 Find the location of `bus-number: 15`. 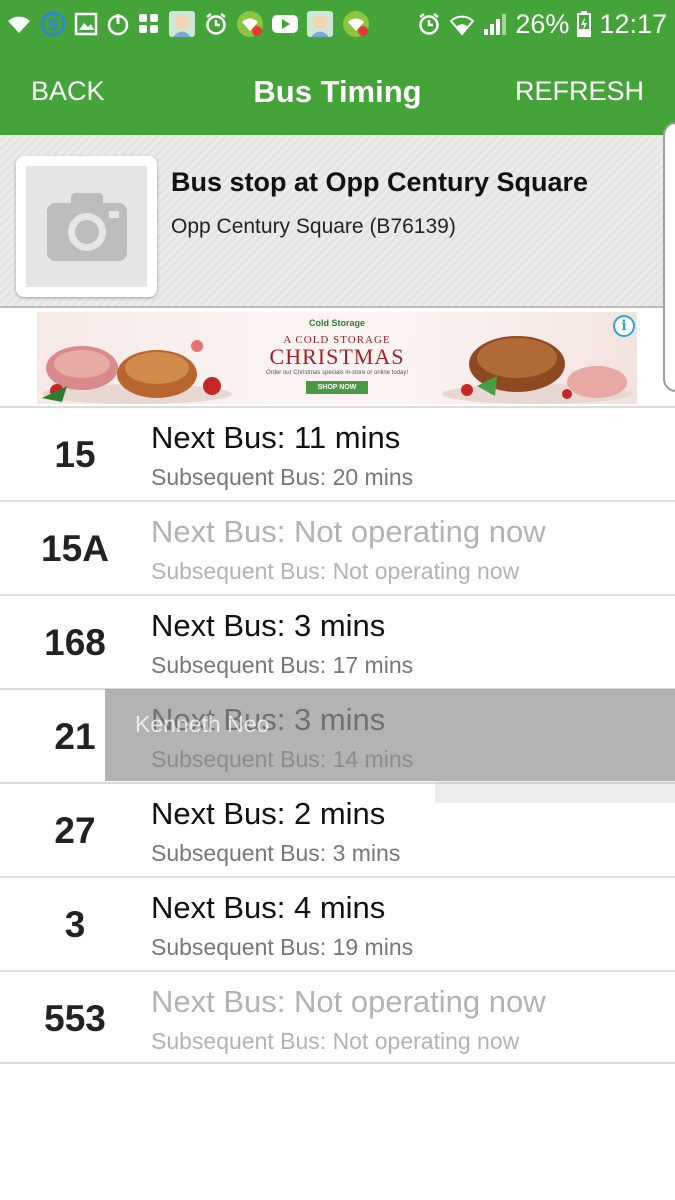

bus-number: 15 is located at coordinates (75, 454).